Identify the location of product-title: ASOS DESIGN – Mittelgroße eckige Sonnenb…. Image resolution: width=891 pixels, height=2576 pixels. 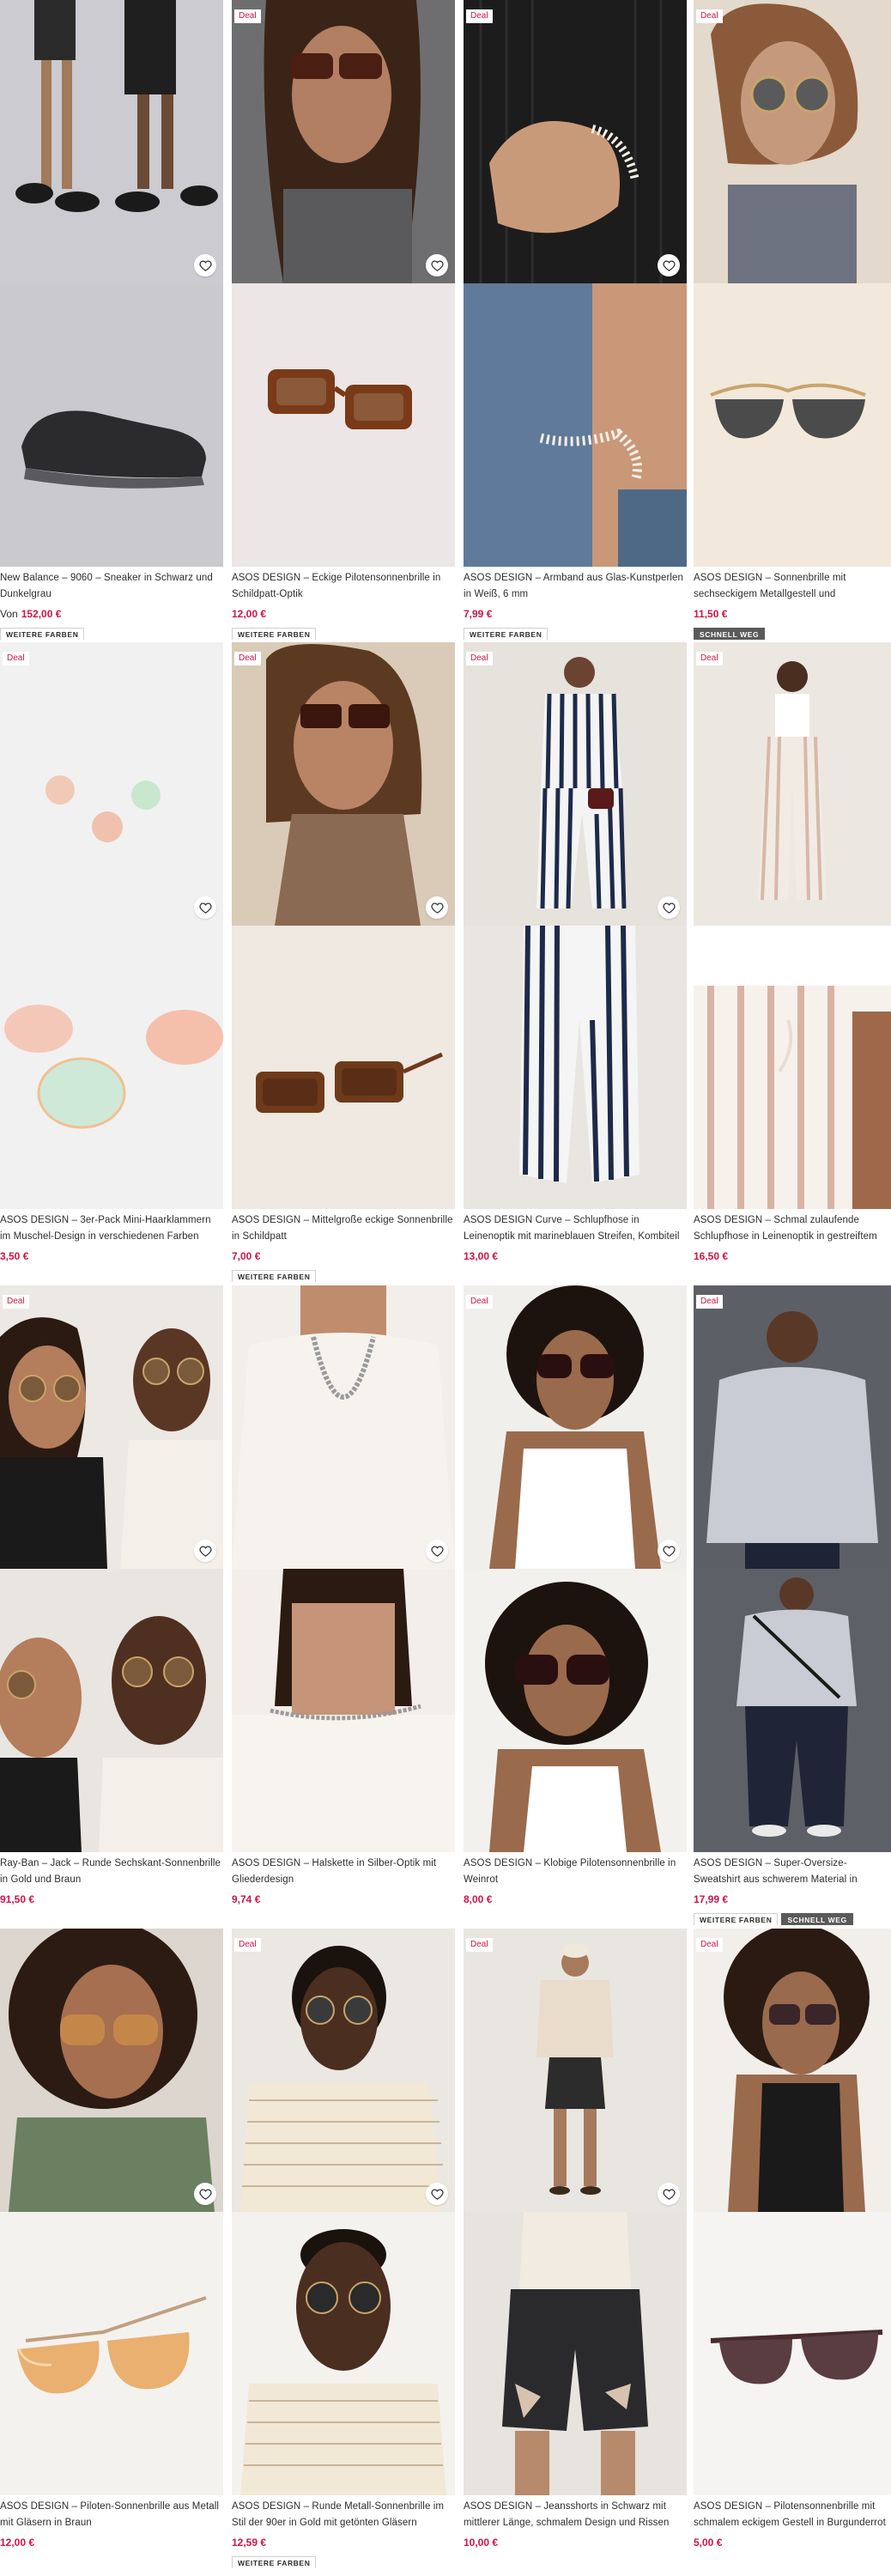
(344, 1229).